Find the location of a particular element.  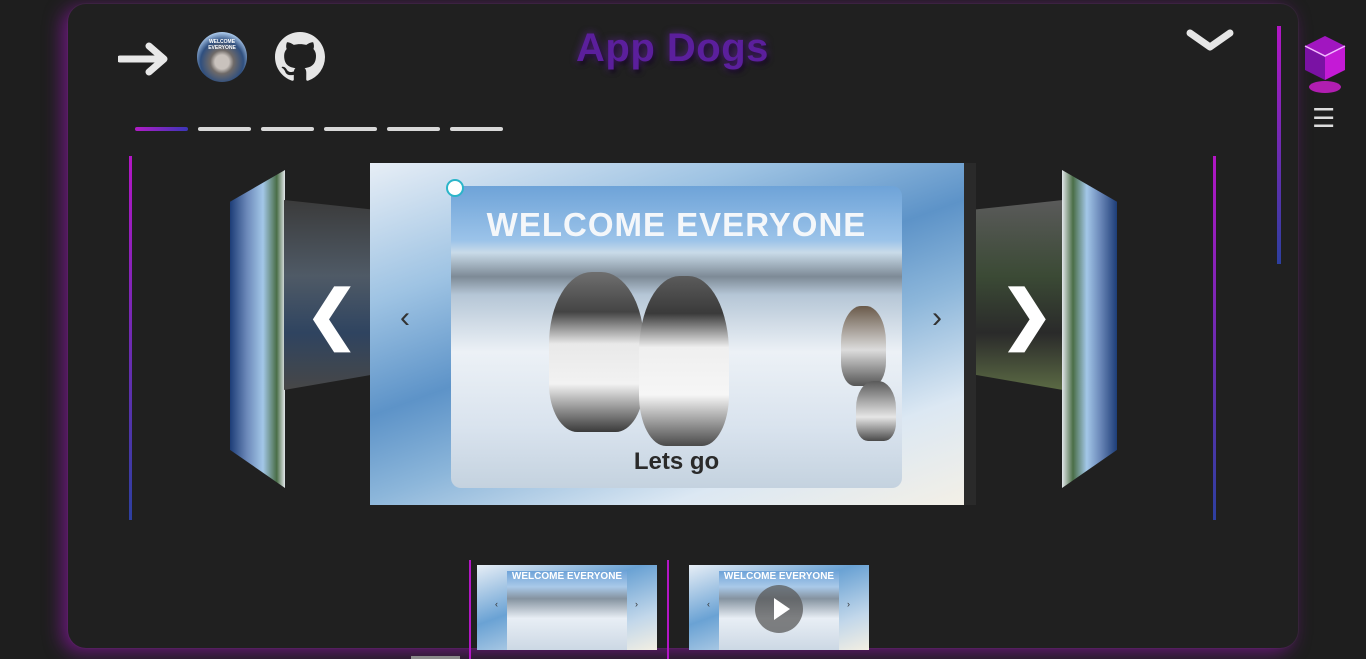

hamburger-icon: ☰ is located at coordinates (1323, 118).